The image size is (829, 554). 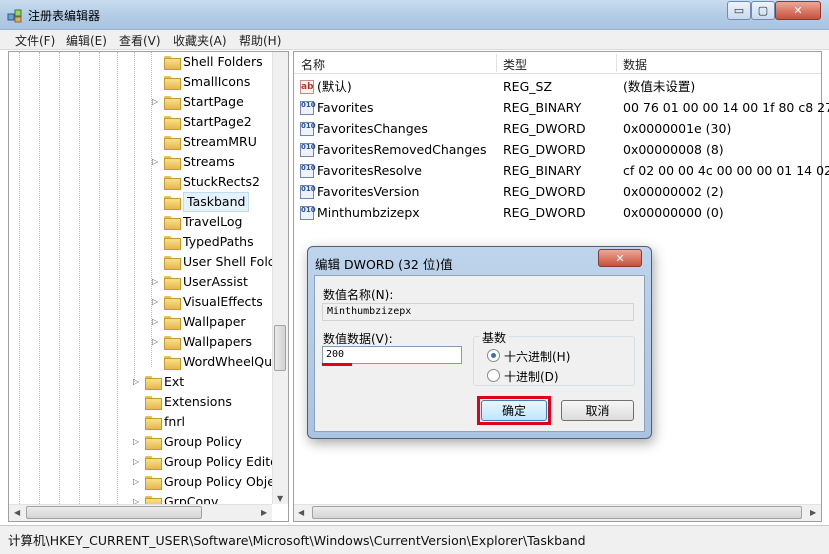 I want to click on dialog-title: 编辑 DWORD (32 位)值, so click(x=384, y=264).